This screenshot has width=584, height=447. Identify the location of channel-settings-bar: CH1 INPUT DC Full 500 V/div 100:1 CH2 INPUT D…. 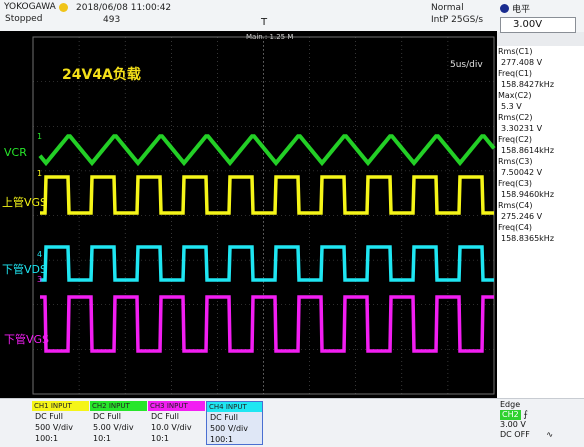
(292, 422).